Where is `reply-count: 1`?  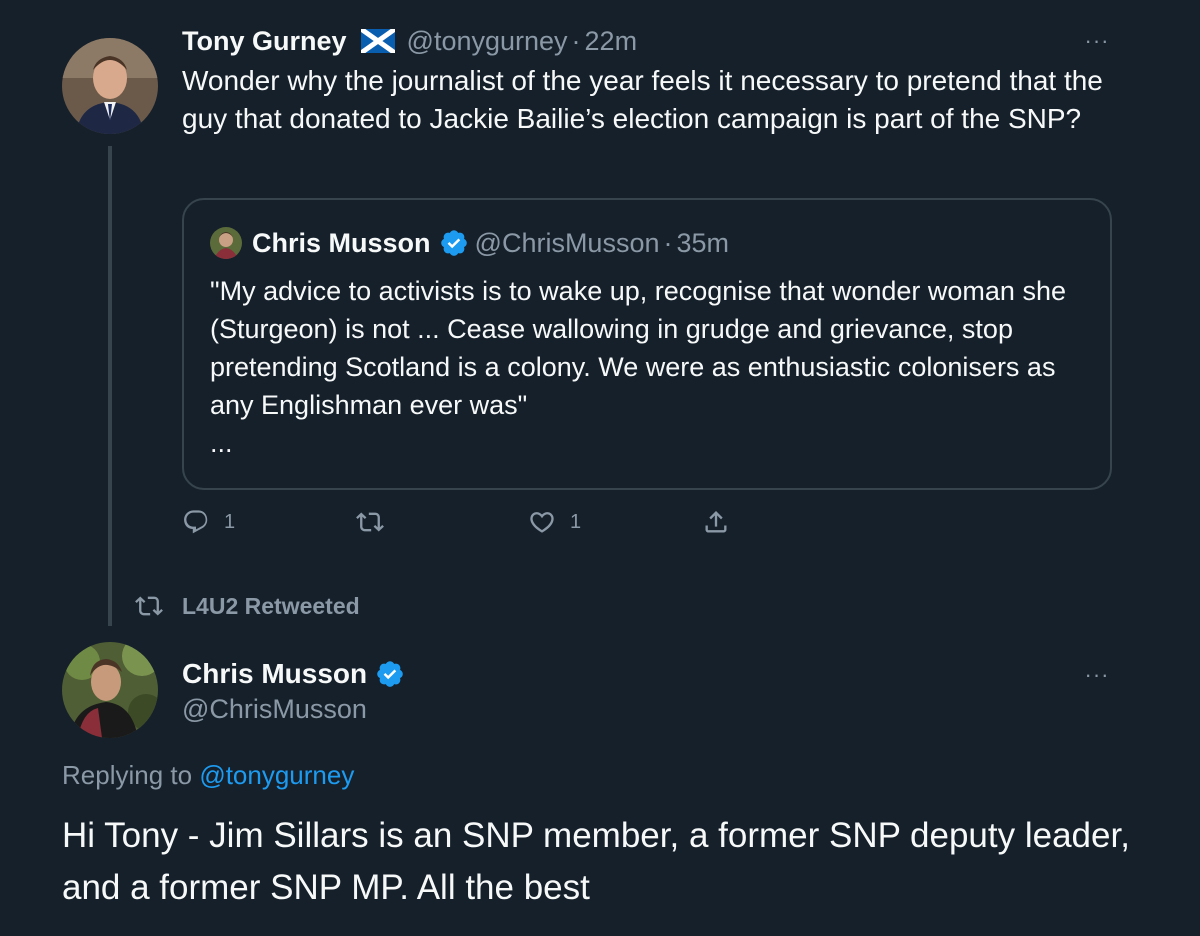
reply-count: 1 is located at coordinates (230, 521).